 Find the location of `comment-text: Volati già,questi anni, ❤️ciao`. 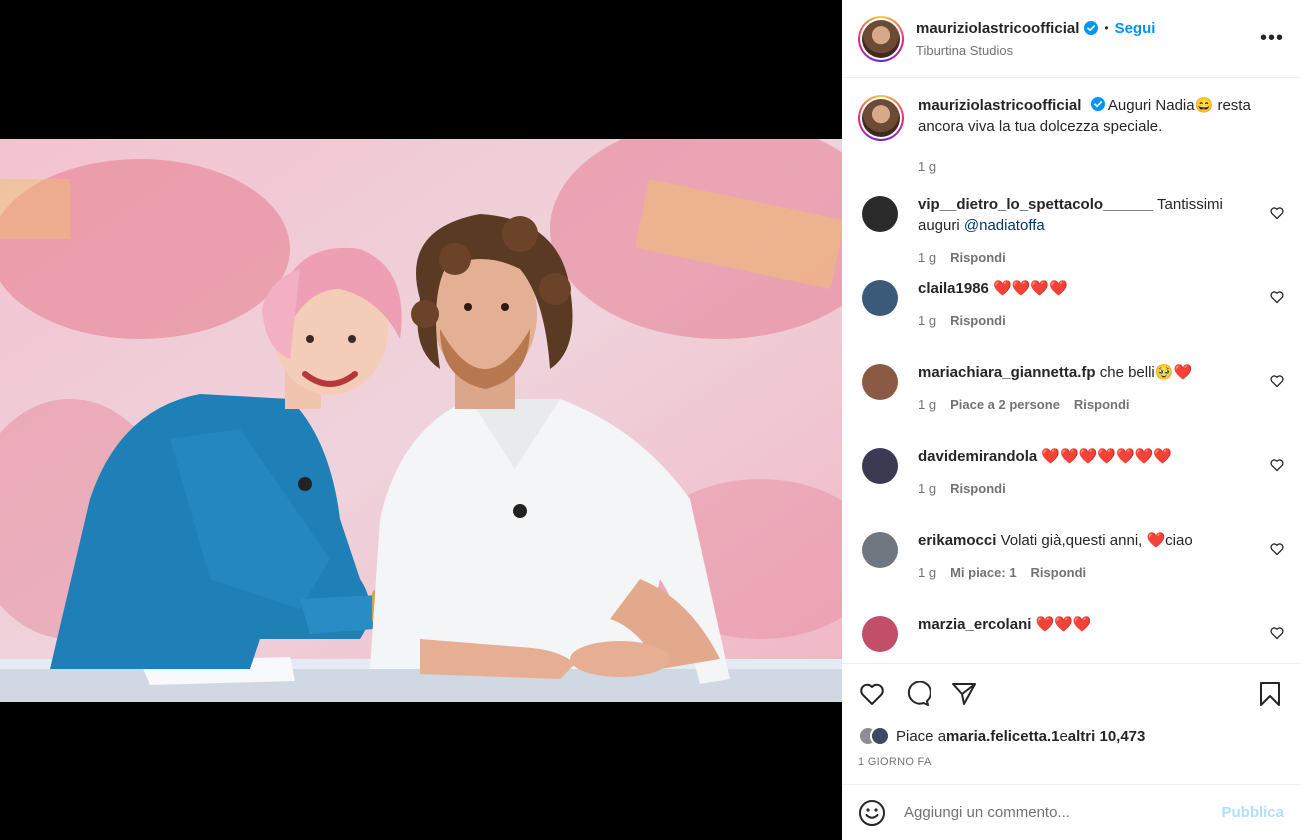

comment-text: Volati già,questi anni, ❤️ciao is located at coordinates (1096, 540).